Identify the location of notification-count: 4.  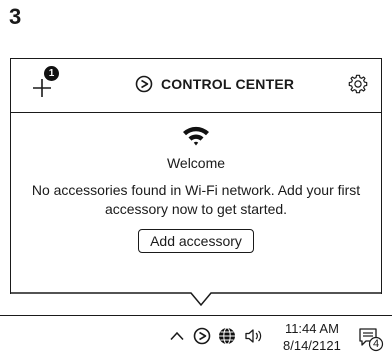
(376, 344).